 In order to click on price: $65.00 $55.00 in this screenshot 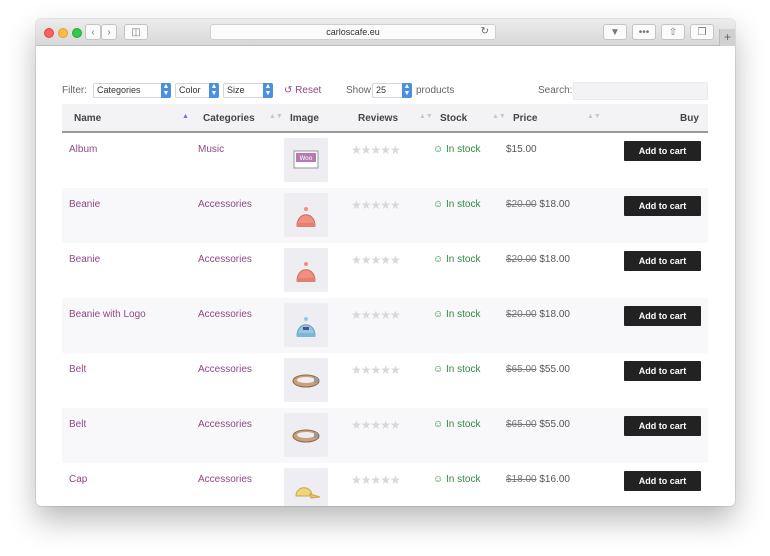, I will do `click(538, 369)`.